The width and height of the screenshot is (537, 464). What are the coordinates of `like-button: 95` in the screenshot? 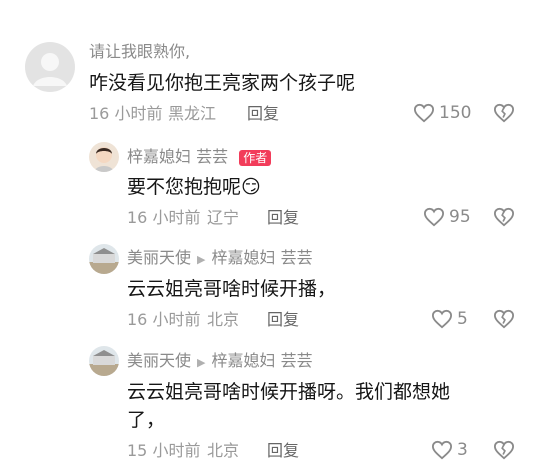 It's located at (447, 217).